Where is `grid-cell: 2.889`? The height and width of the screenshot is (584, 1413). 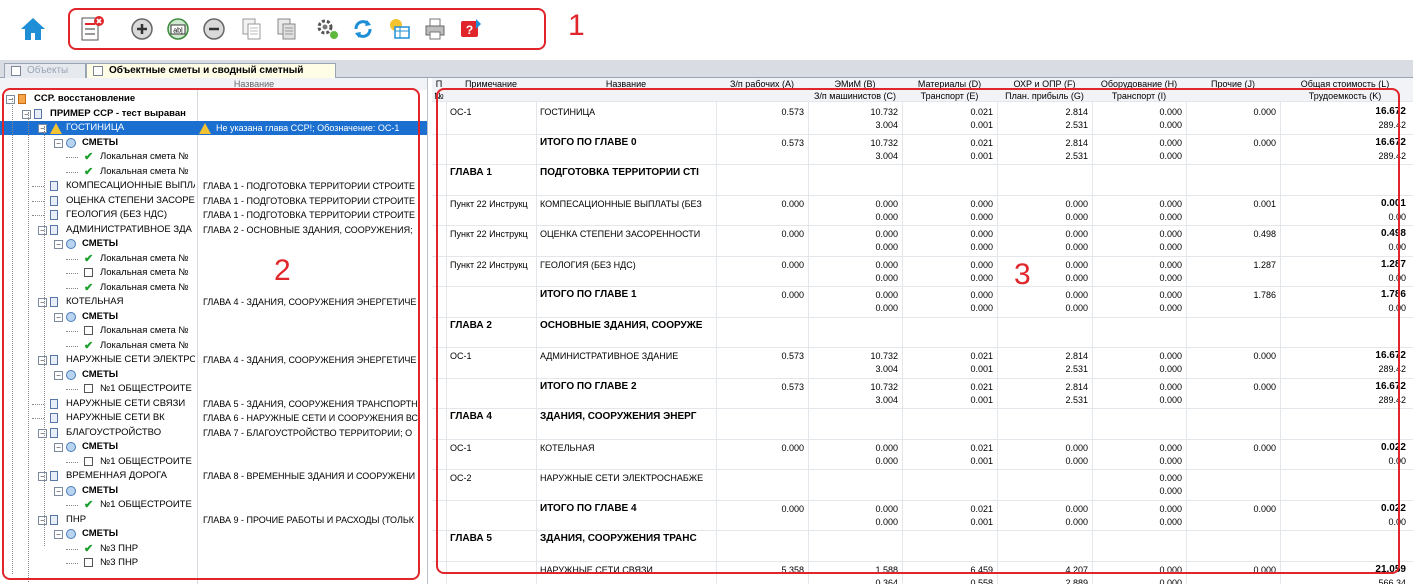 grid-cell: 2.889 is located at coordinates (1076, 580).